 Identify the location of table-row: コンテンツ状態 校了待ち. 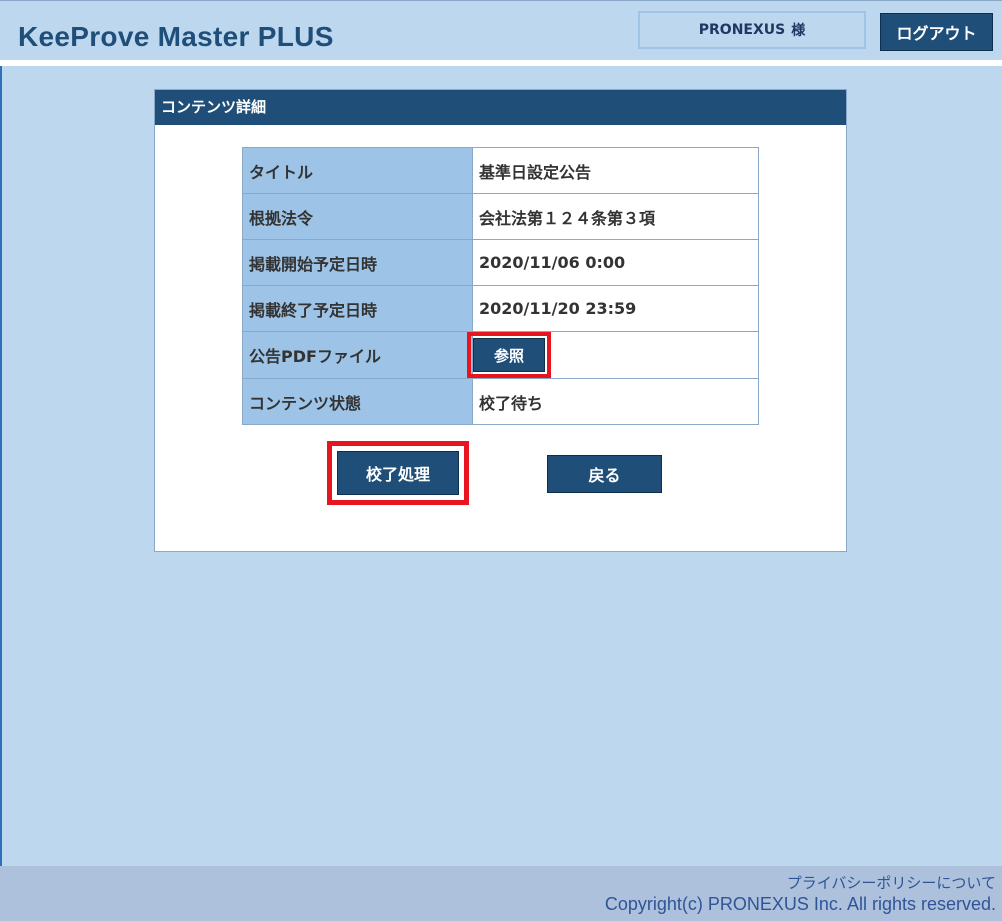
(500, 401).